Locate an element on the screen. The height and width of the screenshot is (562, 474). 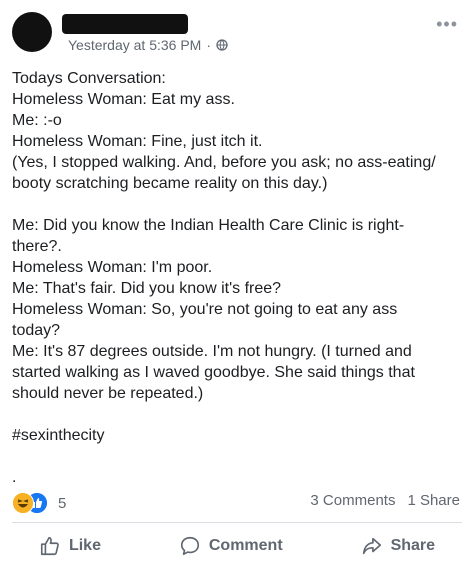
comment-label: Comment is located at coordinates (245, 545).